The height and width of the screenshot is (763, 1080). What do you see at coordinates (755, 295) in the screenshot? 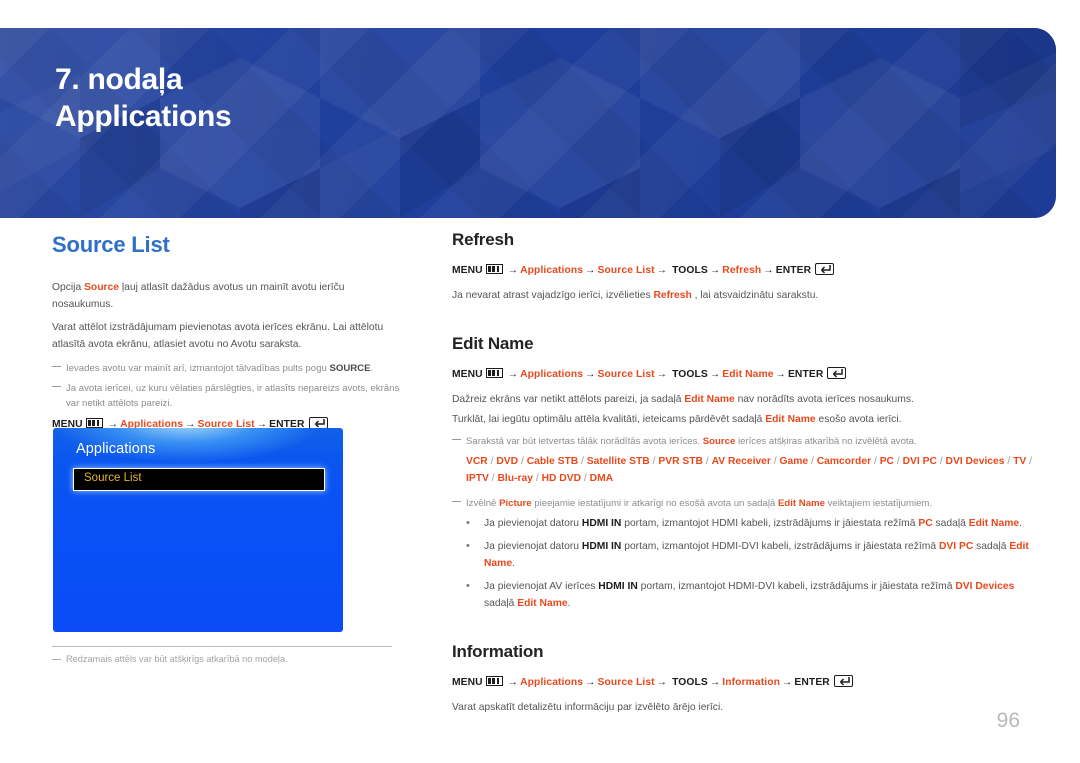
I see `para-text: , lai atsvaidzinātu sarakstu.` at bounding box center [755, 295].